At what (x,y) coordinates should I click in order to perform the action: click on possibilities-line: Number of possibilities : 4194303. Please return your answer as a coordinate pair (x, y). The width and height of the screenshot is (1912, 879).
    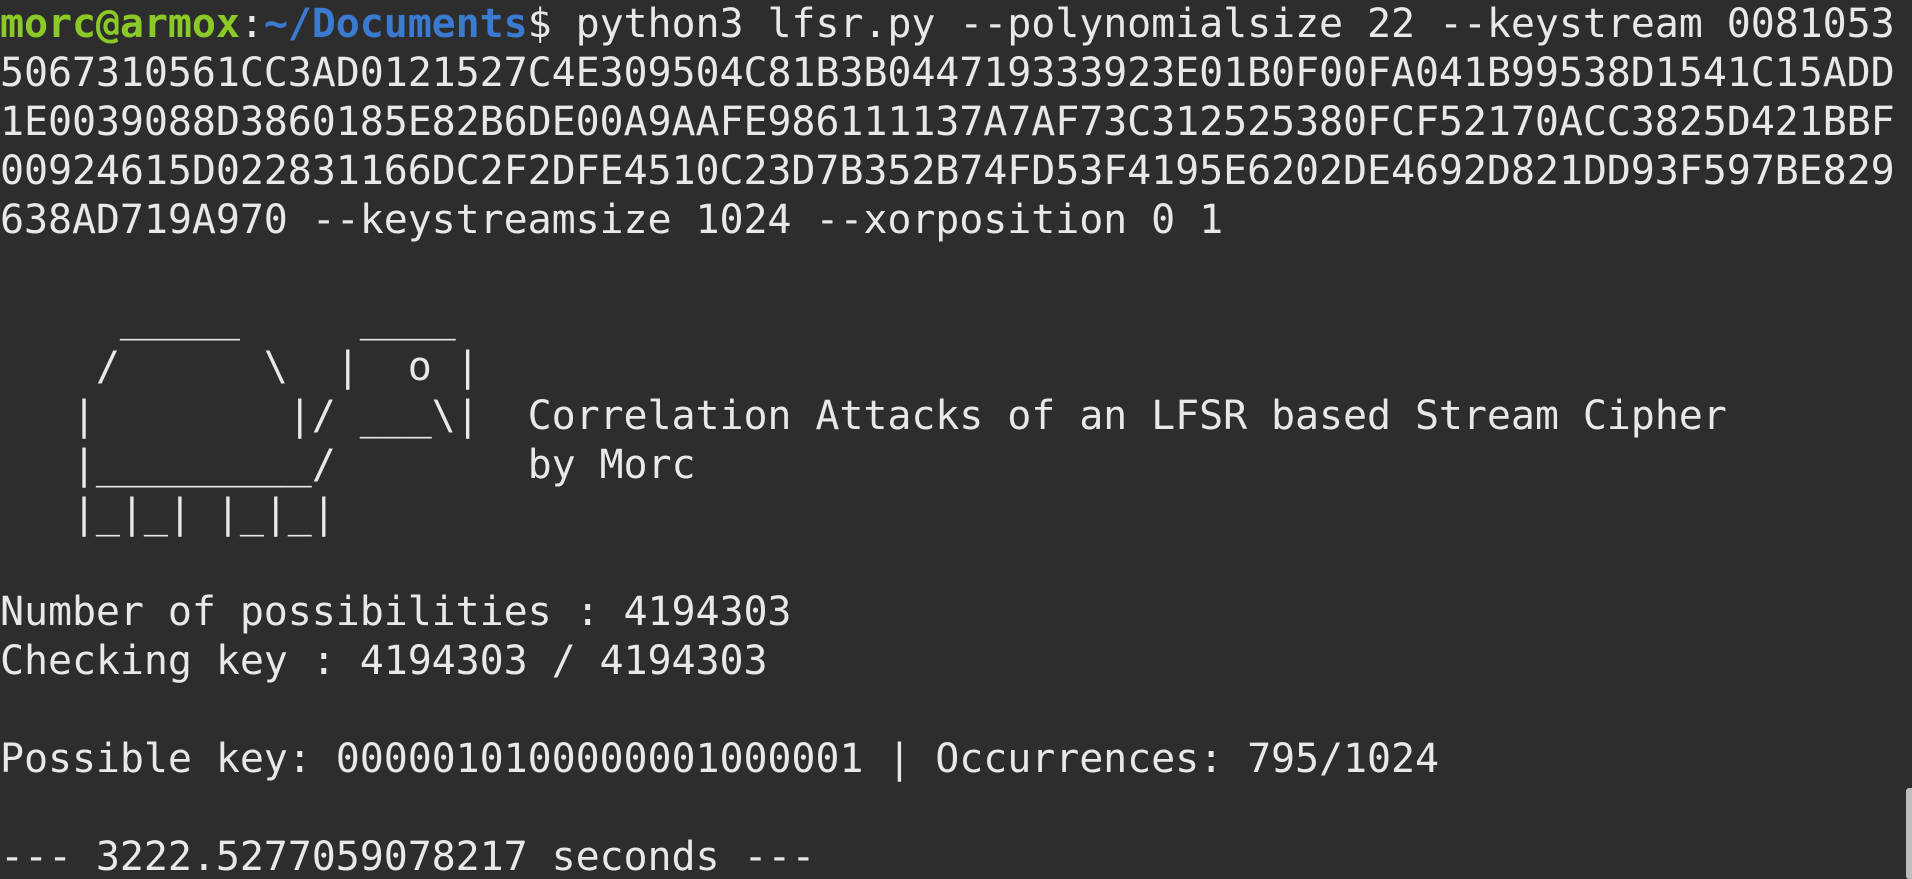
    Looking at the image, I should click on (396, 612).